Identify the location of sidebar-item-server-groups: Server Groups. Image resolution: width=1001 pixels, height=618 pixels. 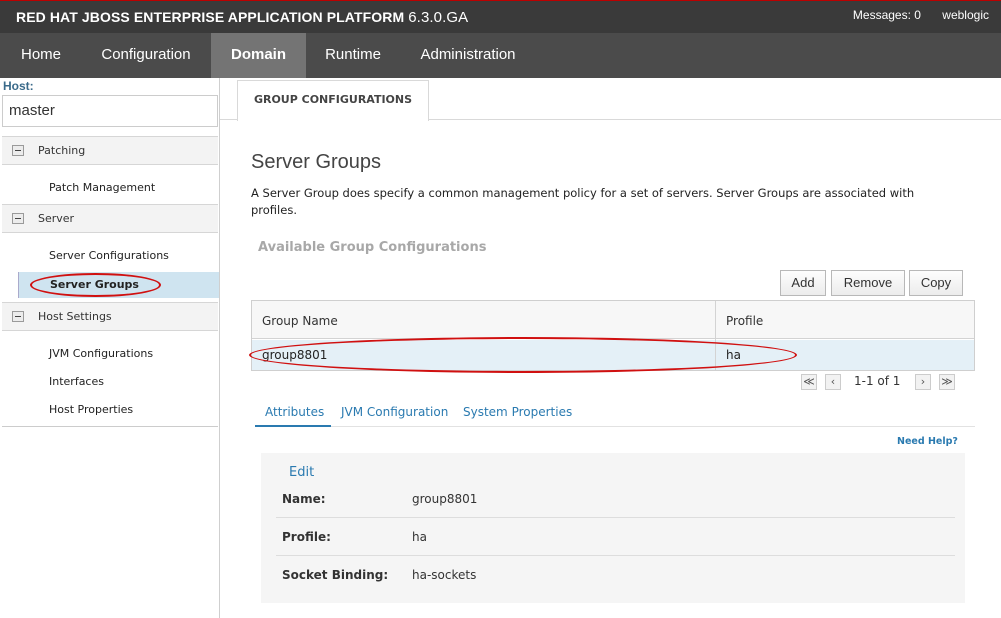
(118, 285).